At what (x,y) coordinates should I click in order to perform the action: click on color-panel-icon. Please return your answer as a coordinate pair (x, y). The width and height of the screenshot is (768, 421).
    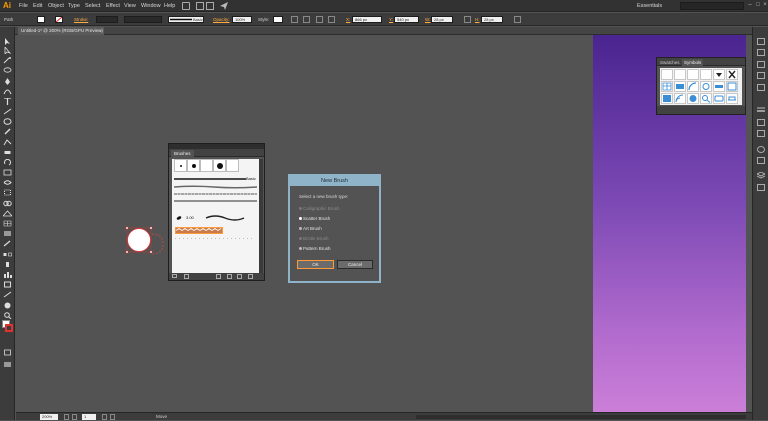
    Looking at the image, I should click on (761, 41).